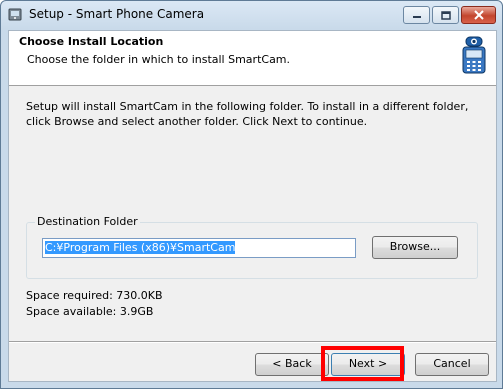 The image size is (503, 389). I want to click on page-title: Choose Install Location, so click(91, 41).